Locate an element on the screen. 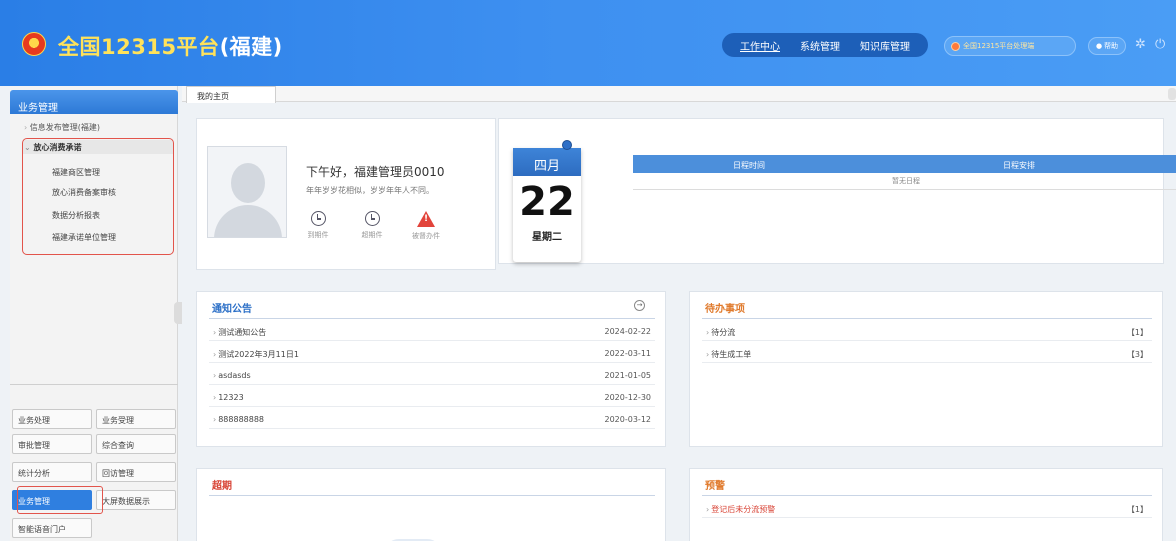 Image resolution: width=1176 pixels, height=541 pixels. list-item: 12323 2020-12-30 is located at coordinates (432, 396).